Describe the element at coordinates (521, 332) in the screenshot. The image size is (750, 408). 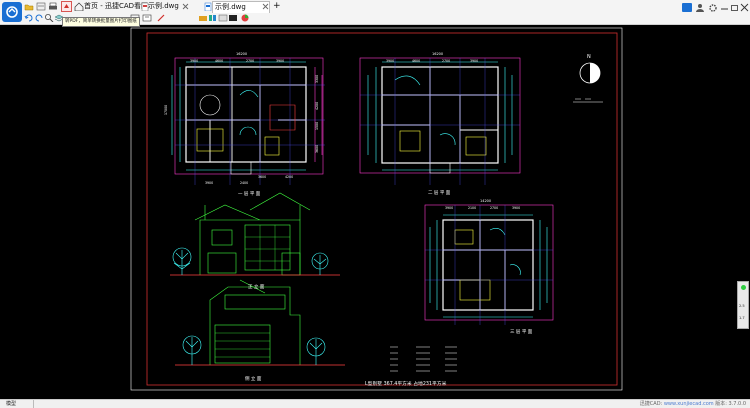
I see `plan3-title: 三 层 平 面` at that location.